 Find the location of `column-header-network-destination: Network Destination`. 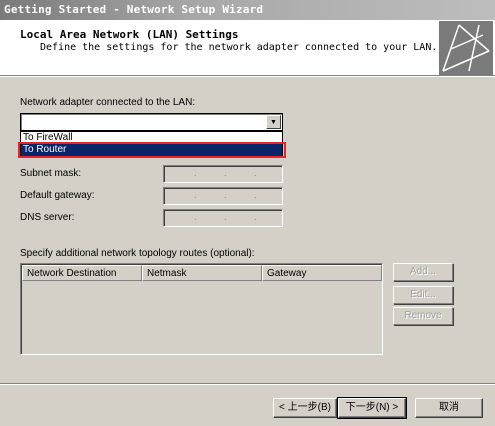

column-header-network-destination: Network Destination is located at coordinates (82, 273).